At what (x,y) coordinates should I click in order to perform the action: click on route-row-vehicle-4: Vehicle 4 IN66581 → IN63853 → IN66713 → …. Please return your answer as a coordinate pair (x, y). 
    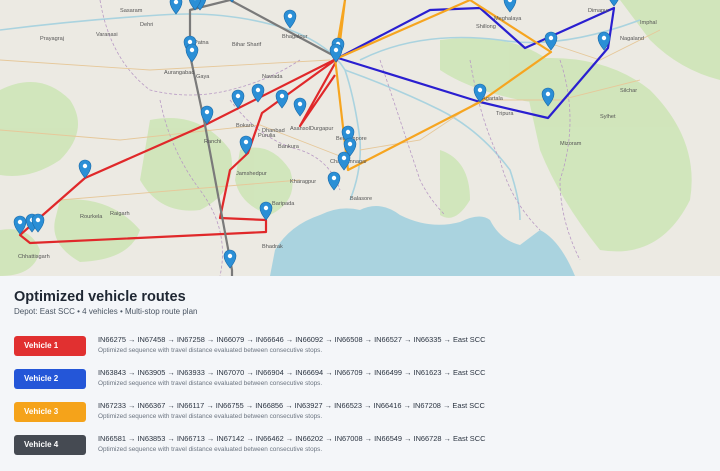
    Looking at the image, I should click on (364, 446).